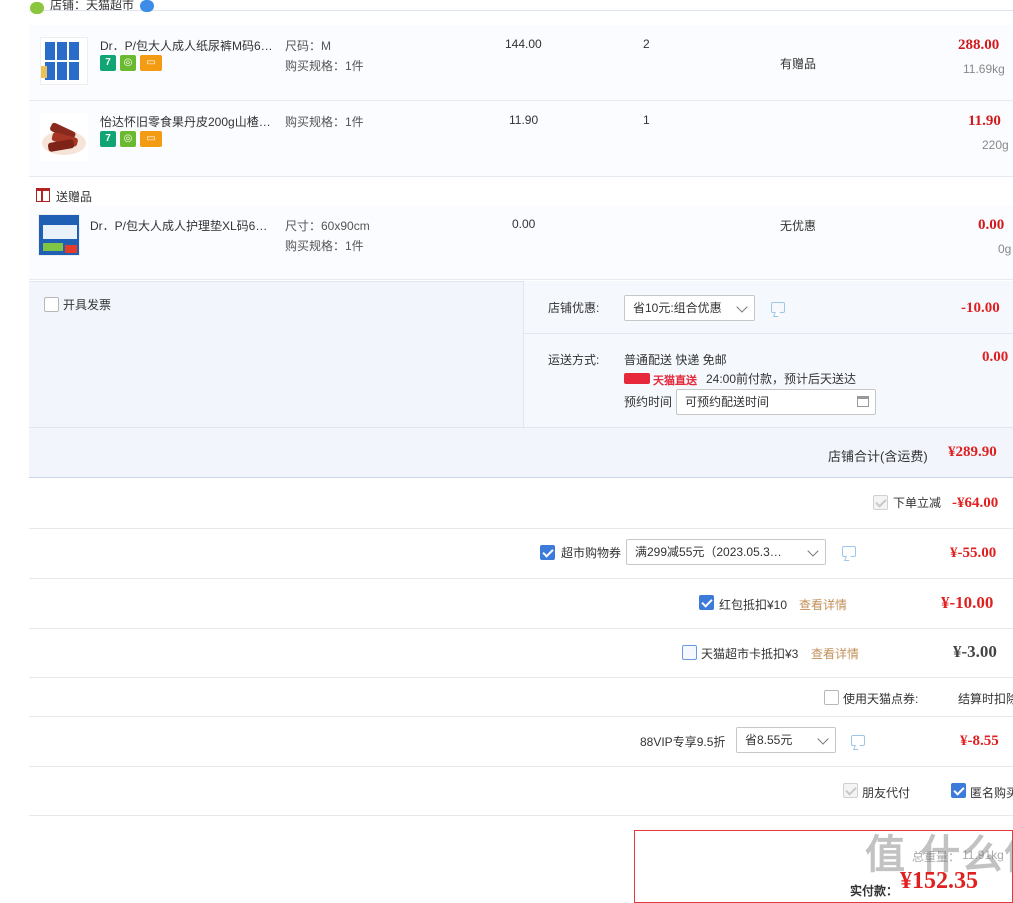 The image size is (1013, 903). Describe the element at coordinates (637, 378) in the screenshot. I see `tmall-cat-icon` at that location.